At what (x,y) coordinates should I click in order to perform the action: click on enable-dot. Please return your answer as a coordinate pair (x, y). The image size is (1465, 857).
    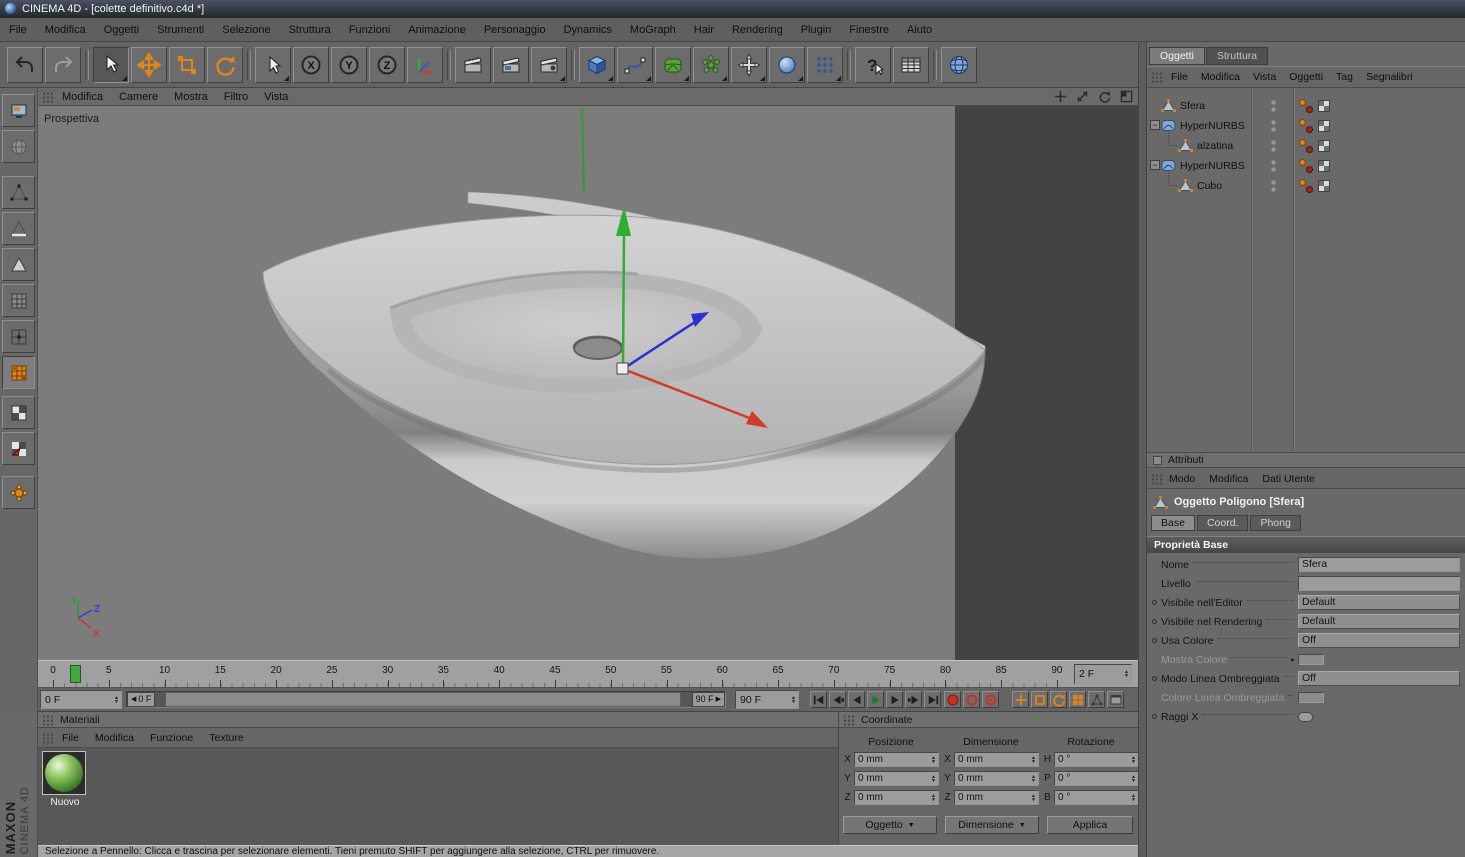
    Looking at the image, I should click on (1302, 162).